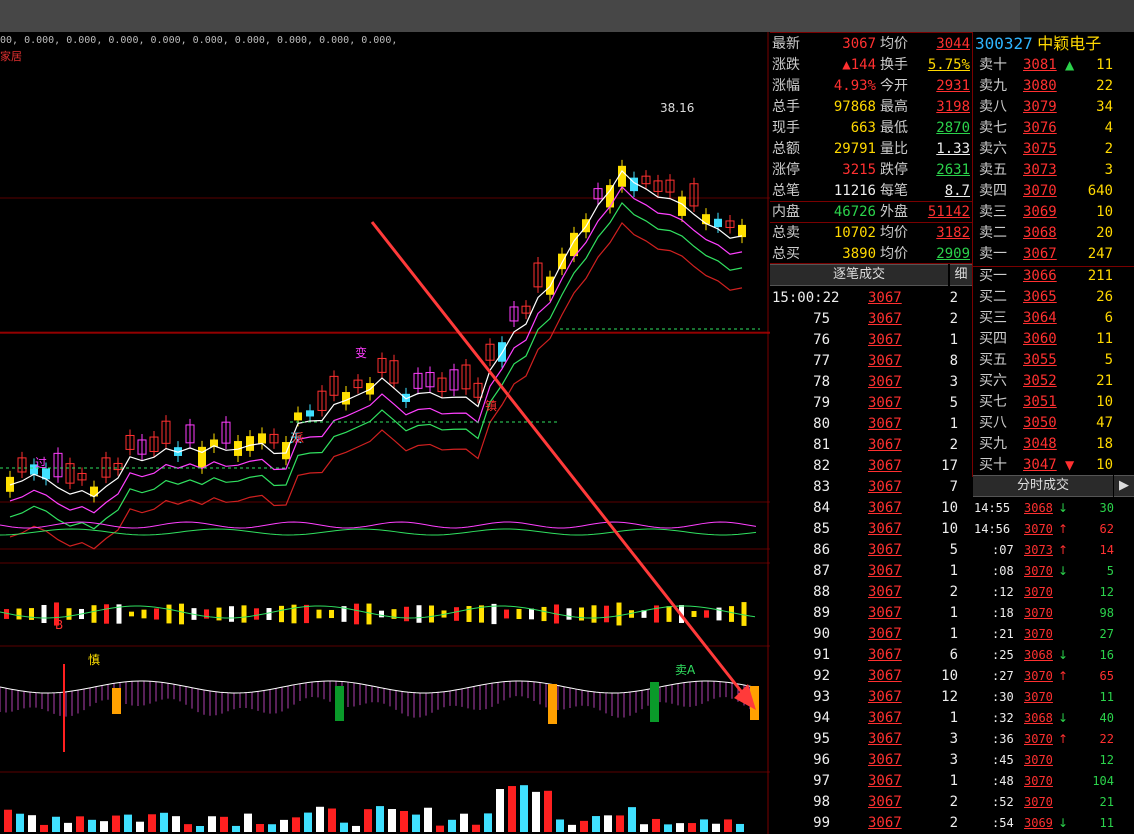 The height and width of the screenshot is (834, 1134). I want to click on quote-label: 最新, so click(786, 44).